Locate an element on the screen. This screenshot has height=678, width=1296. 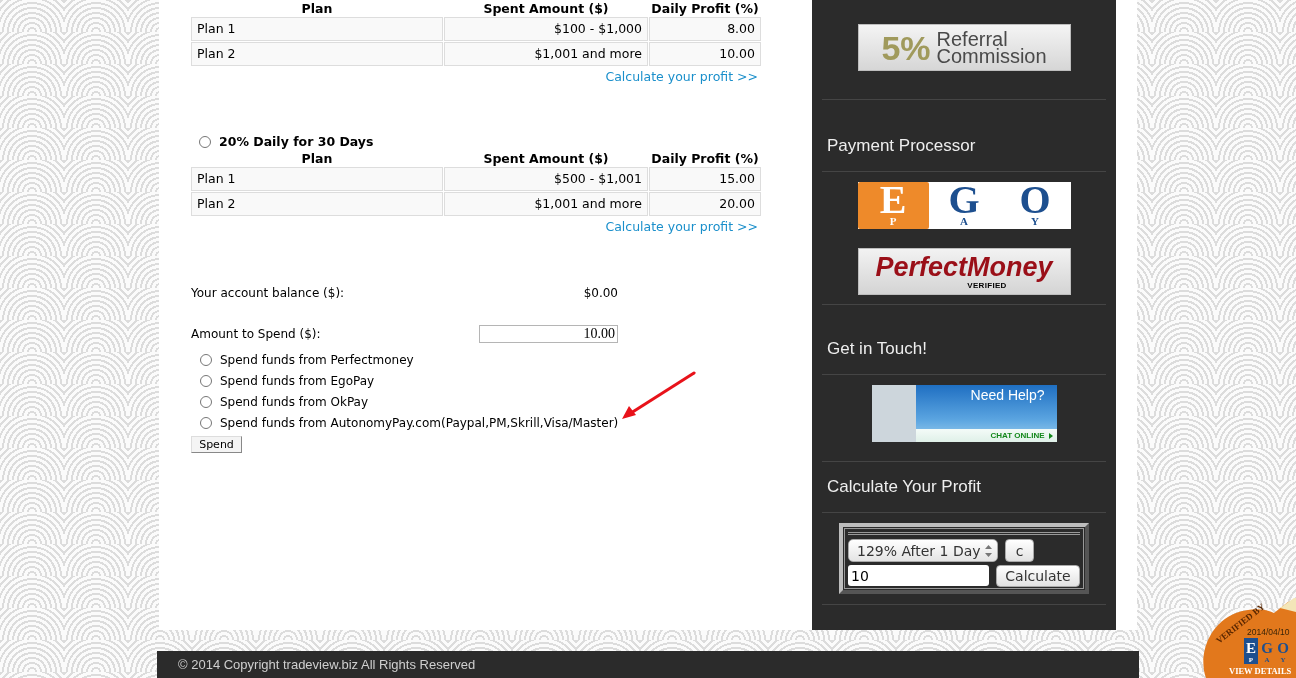
table-cell: $500 - $1,001 is located at coordinates (546, 179).